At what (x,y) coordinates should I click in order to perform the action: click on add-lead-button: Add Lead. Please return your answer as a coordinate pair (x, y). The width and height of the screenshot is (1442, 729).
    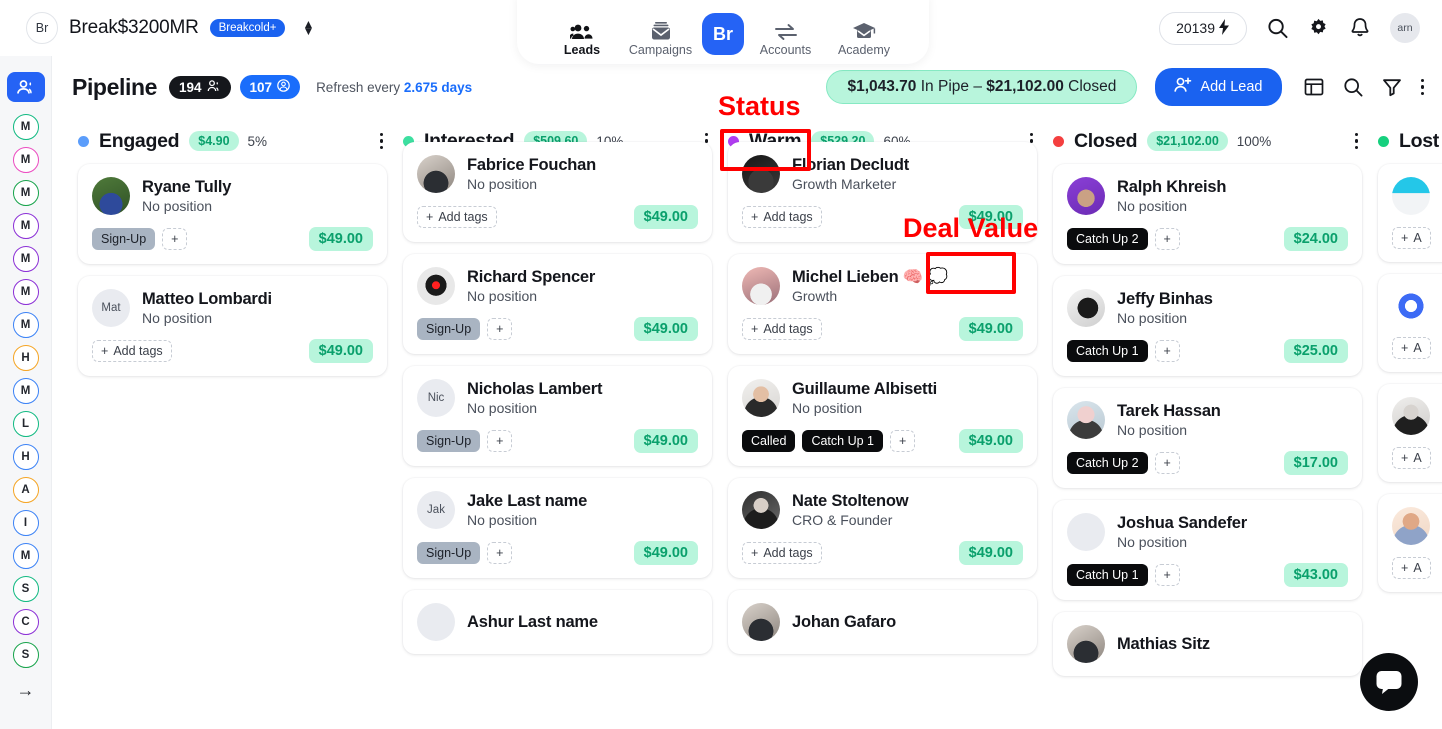
    Looking at the image, I should click on (1218, 87).